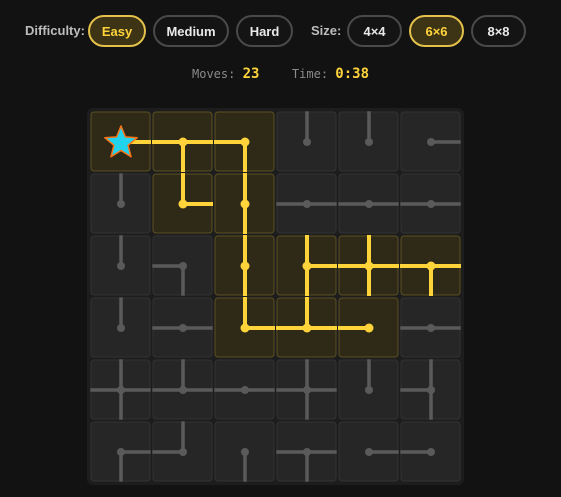 This screenshot has height=497, width=561. Describe the element at coordinates (280, 74) in the screenshot. I see `status-bar: Moves: 23 Time: 0:38` at that location.